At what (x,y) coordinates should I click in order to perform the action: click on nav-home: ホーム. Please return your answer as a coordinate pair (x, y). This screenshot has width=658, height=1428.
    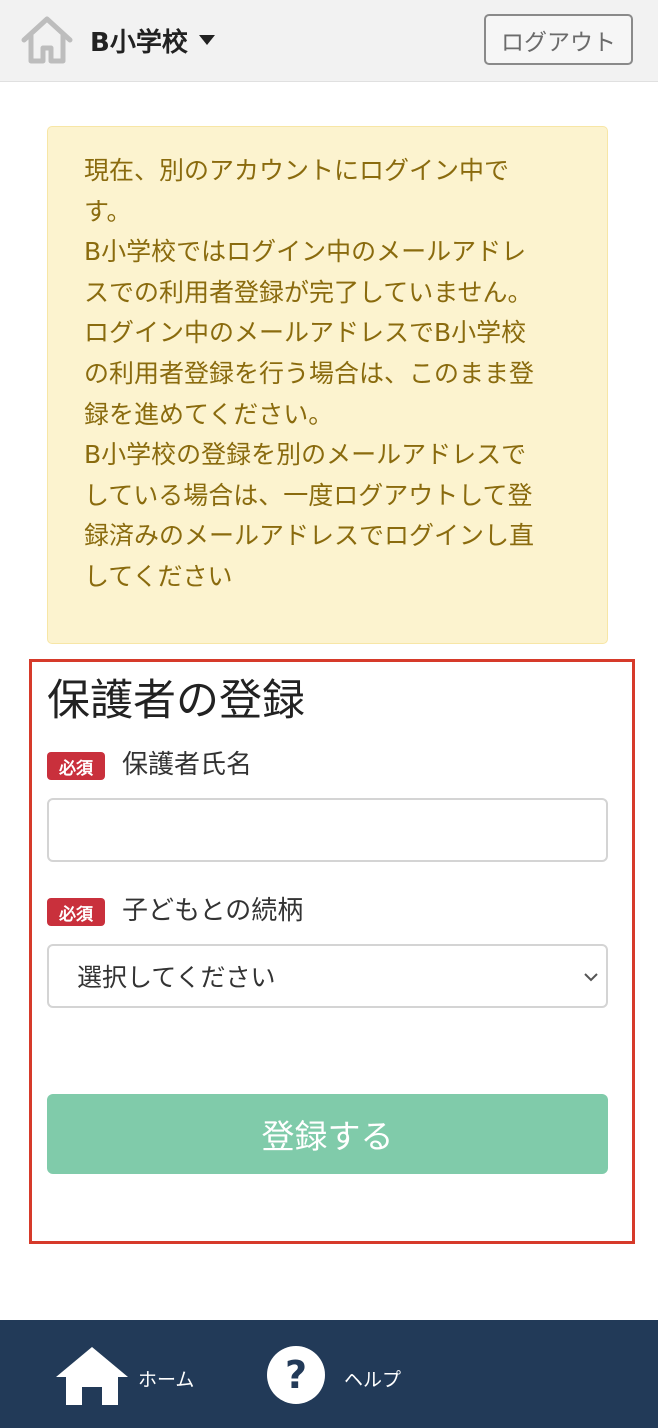
    Looking at the image, I should click on (126, 1376).